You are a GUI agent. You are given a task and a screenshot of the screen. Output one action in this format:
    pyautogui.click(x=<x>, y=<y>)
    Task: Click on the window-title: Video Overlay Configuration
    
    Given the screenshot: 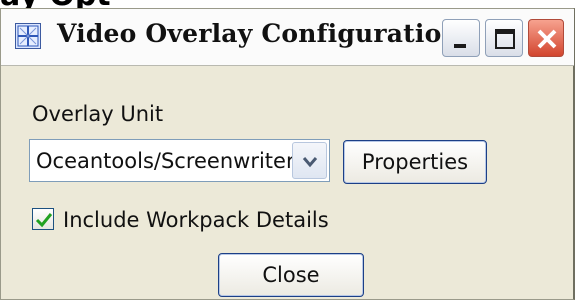 What is the action you would take?
    pyautogui.click(x=258, y=33)
    